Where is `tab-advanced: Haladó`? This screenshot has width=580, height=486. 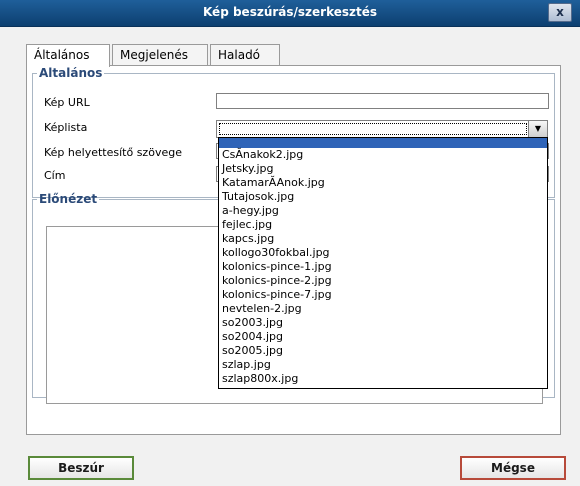 tab-advanced: Haladó is located at coordinates (245, 54).